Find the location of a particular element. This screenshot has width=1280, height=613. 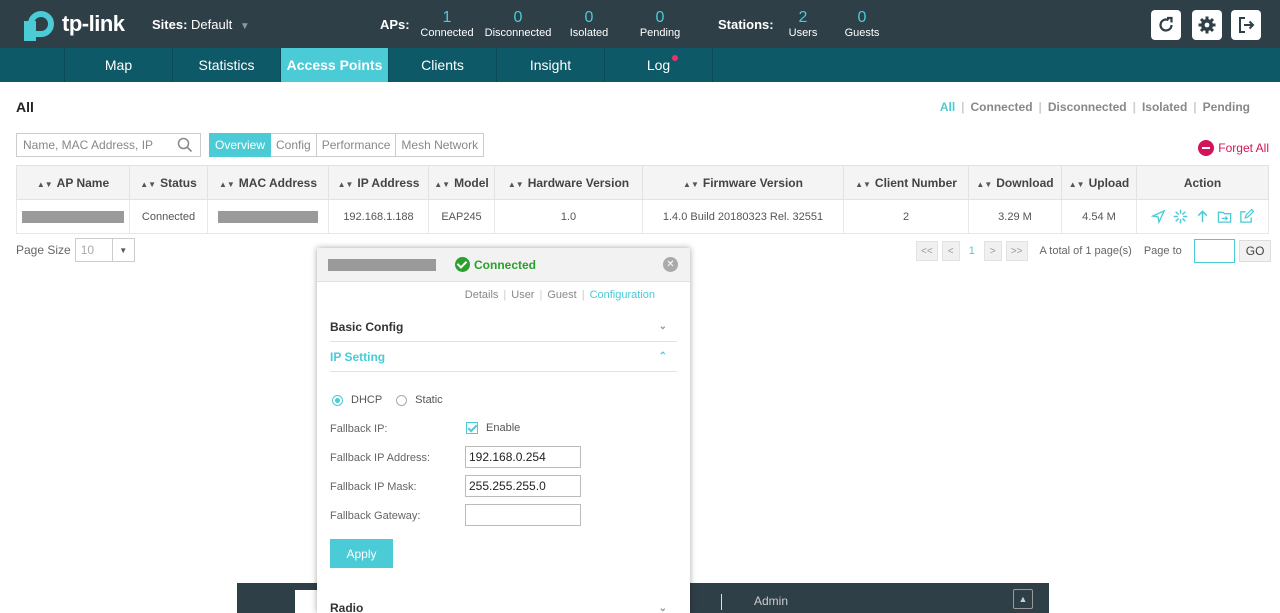

tp-link-logo-icon is located at coordinates (41, 24).